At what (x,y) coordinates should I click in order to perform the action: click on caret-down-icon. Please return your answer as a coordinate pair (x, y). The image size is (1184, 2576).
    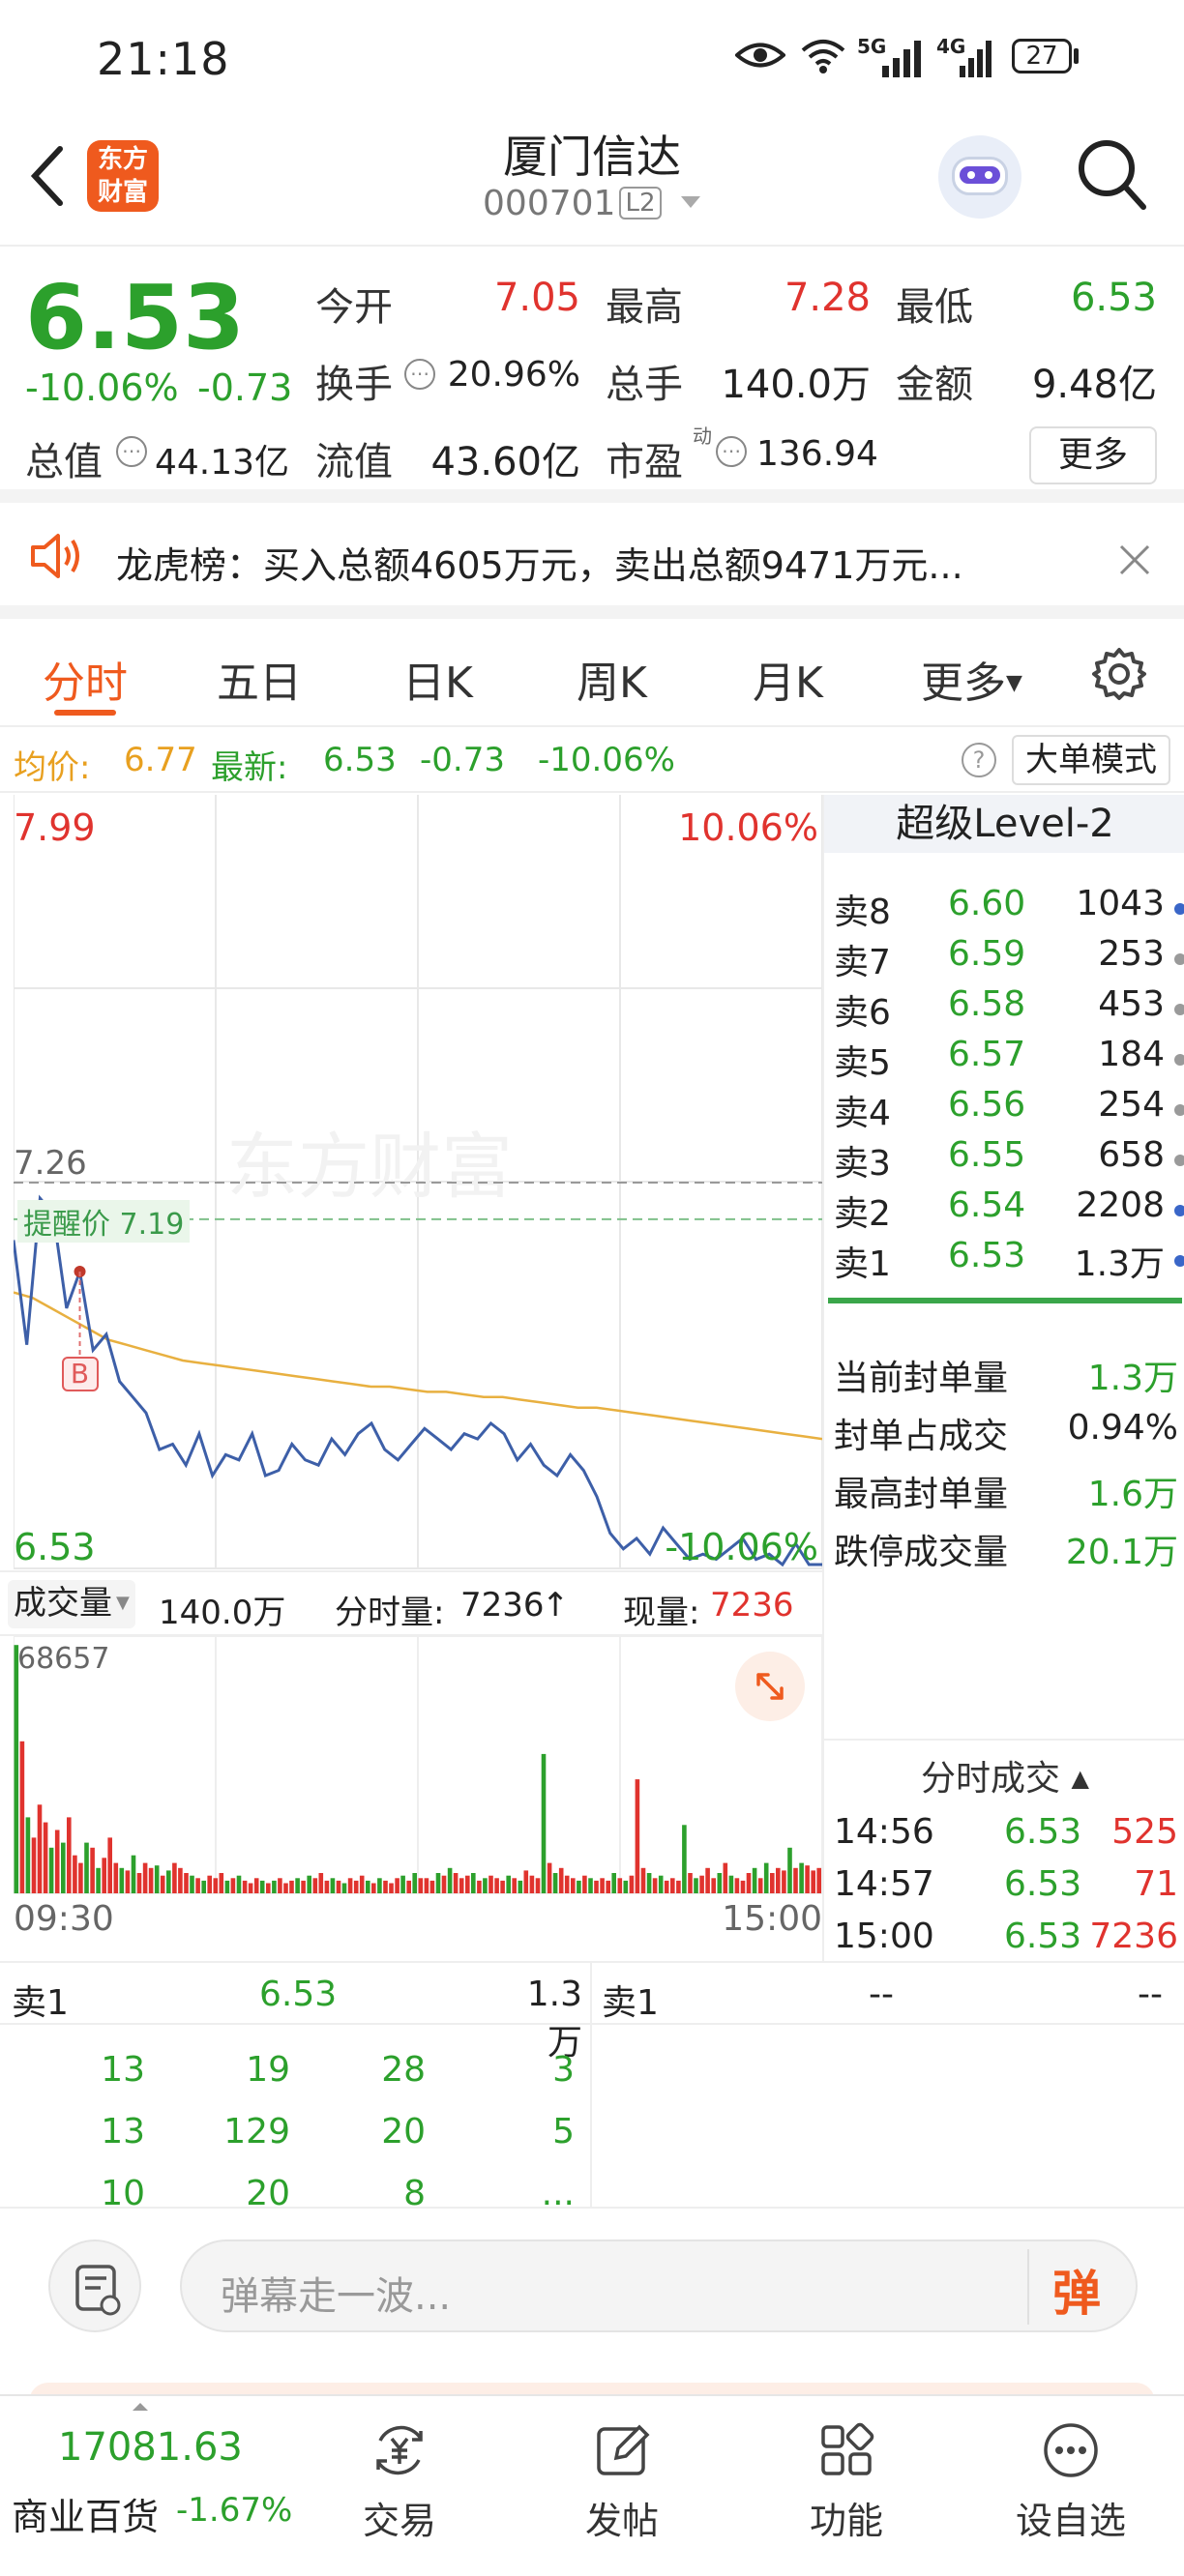
    Looking at the image, I should click on (690, 202).